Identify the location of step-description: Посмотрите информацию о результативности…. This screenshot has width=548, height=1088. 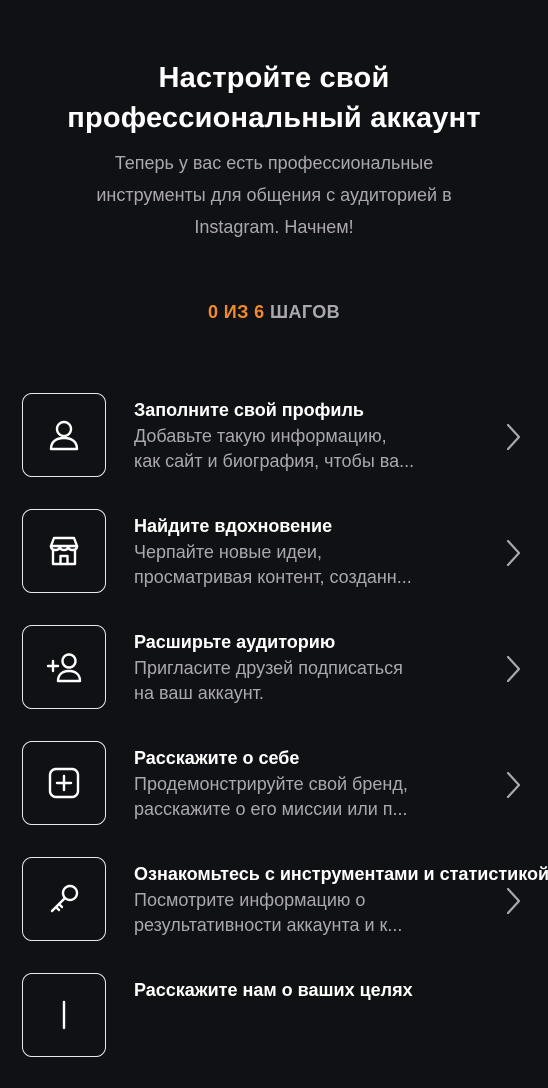
(304, 913).